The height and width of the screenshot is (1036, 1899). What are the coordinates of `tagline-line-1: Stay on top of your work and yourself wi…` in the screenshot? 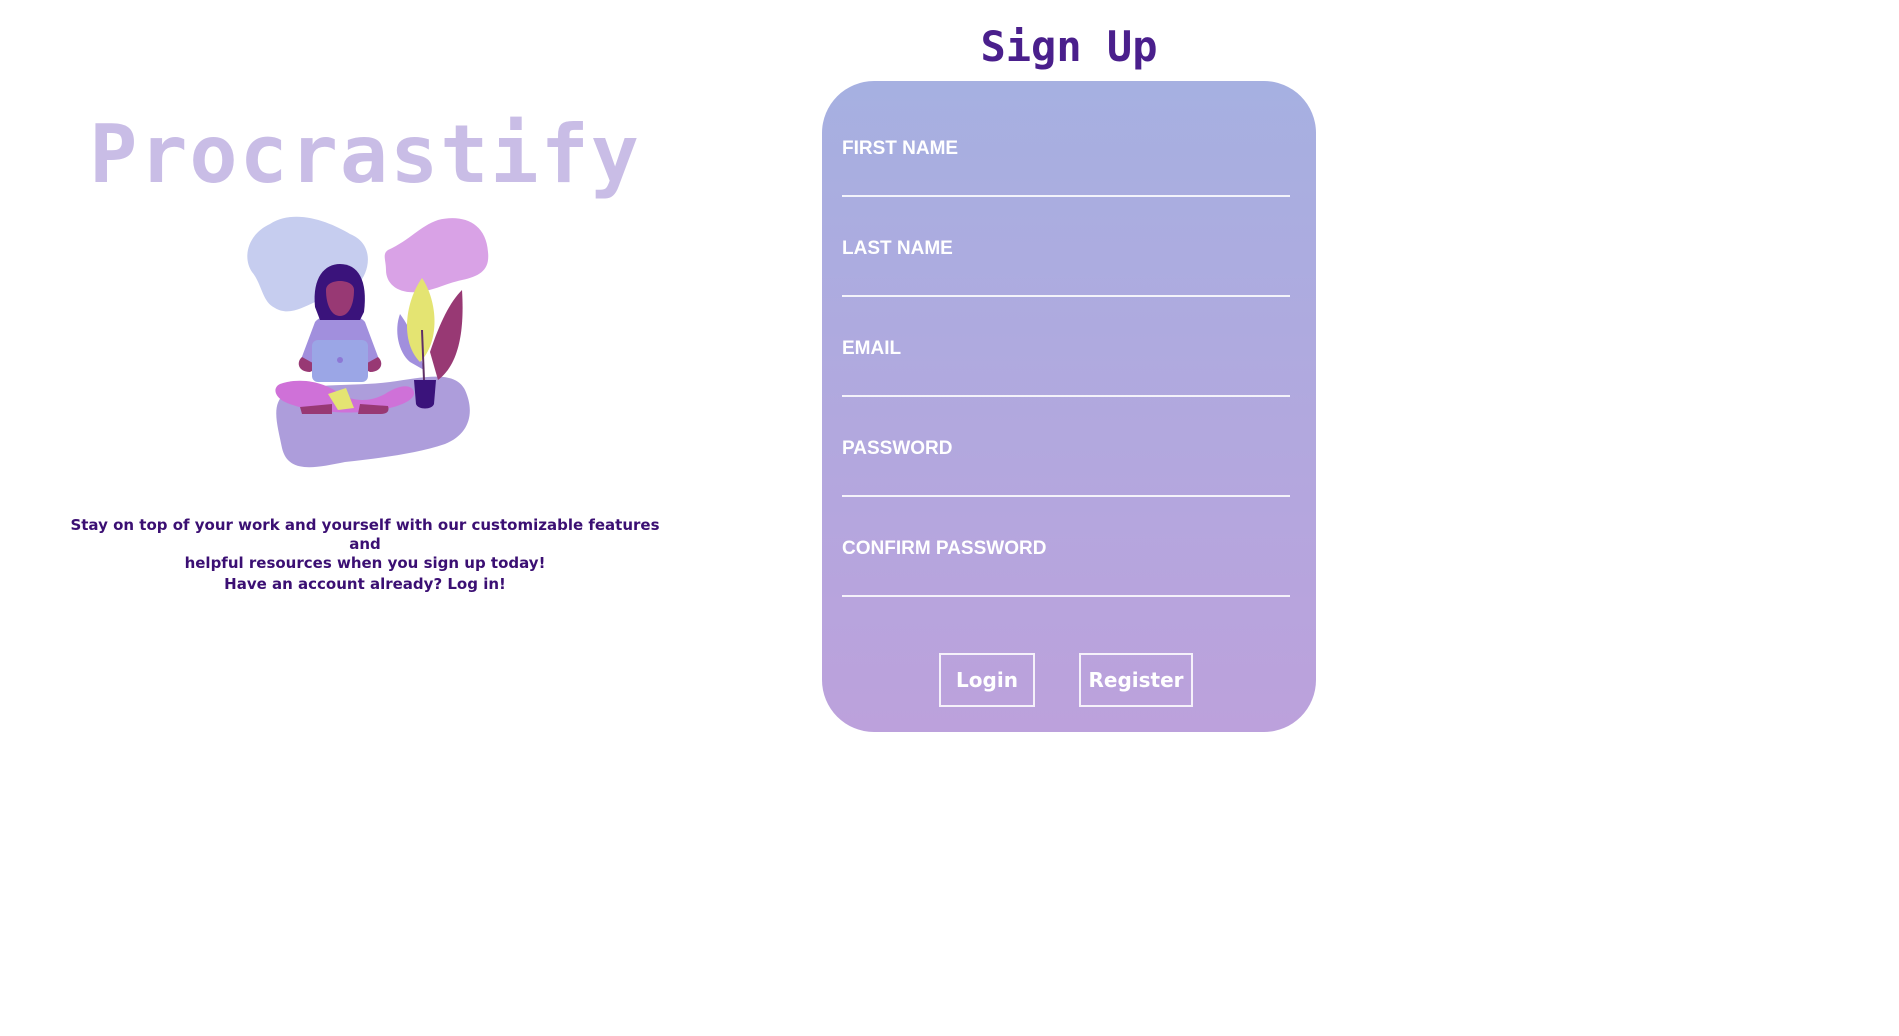 It's located at (365, 534).